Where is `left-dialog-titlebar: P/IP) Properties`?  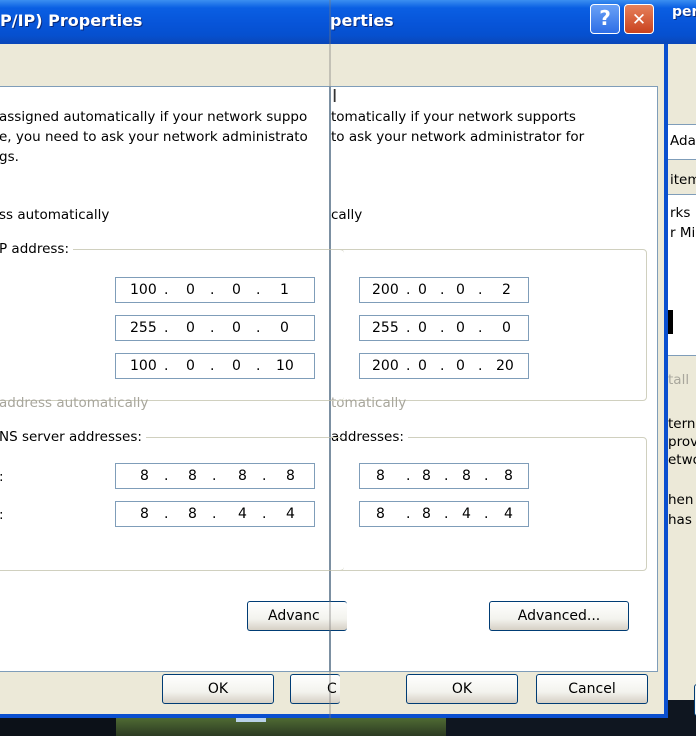 left-dialog-titlebar: P/IP) Properties is located at coordinates (165, 22).